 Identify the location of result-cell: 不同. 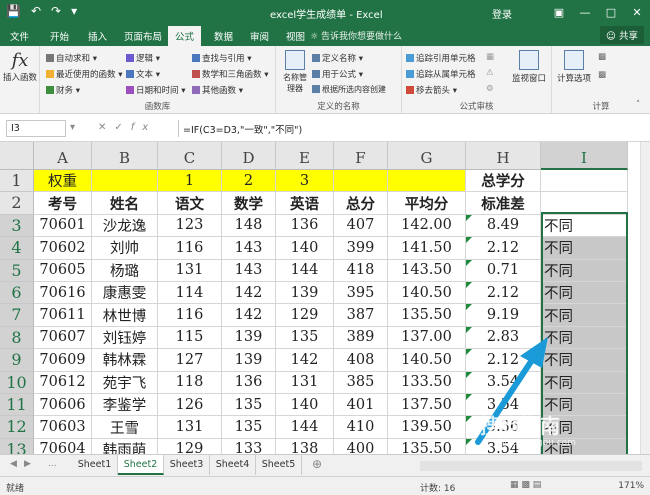
(584, 226).